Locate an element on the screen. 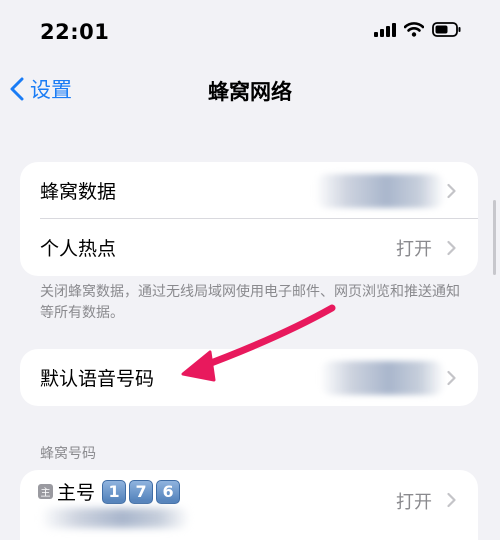  digit-badge: 6 is located at coordinates (168, 491).